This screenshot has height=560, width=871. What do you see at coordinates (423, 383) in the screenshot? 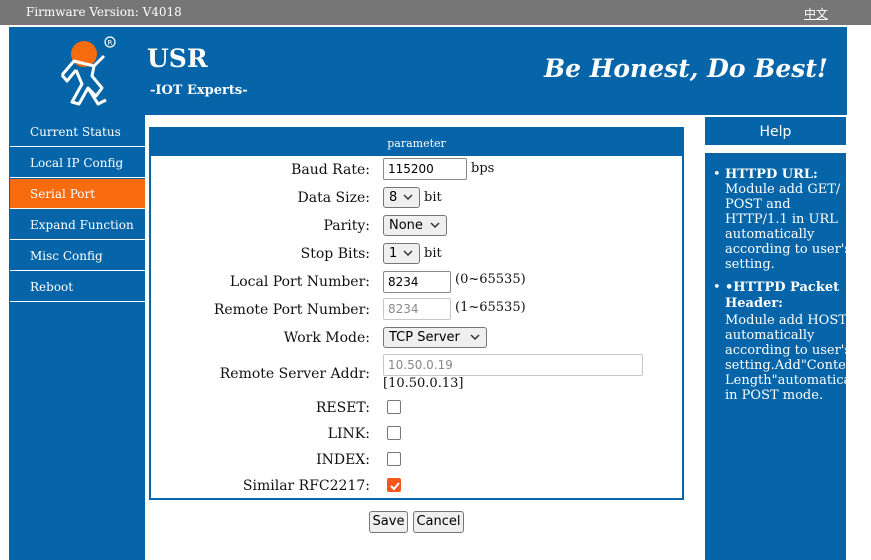
I see `remote-server-current: [10.50.0.13]` at bounding box center [423, 383].